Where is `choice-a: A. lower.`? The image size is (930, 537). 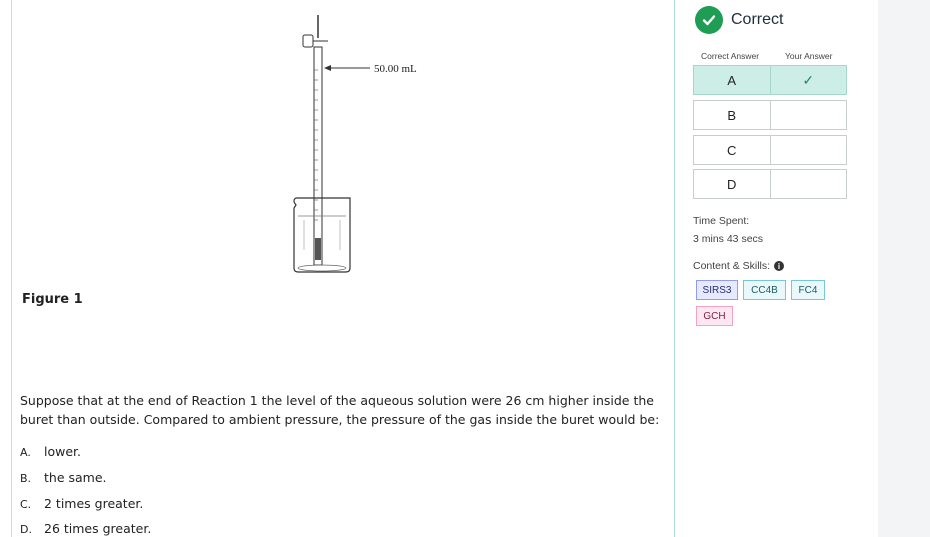
choice-a: A. lower. is located at coordinates (50, 451).